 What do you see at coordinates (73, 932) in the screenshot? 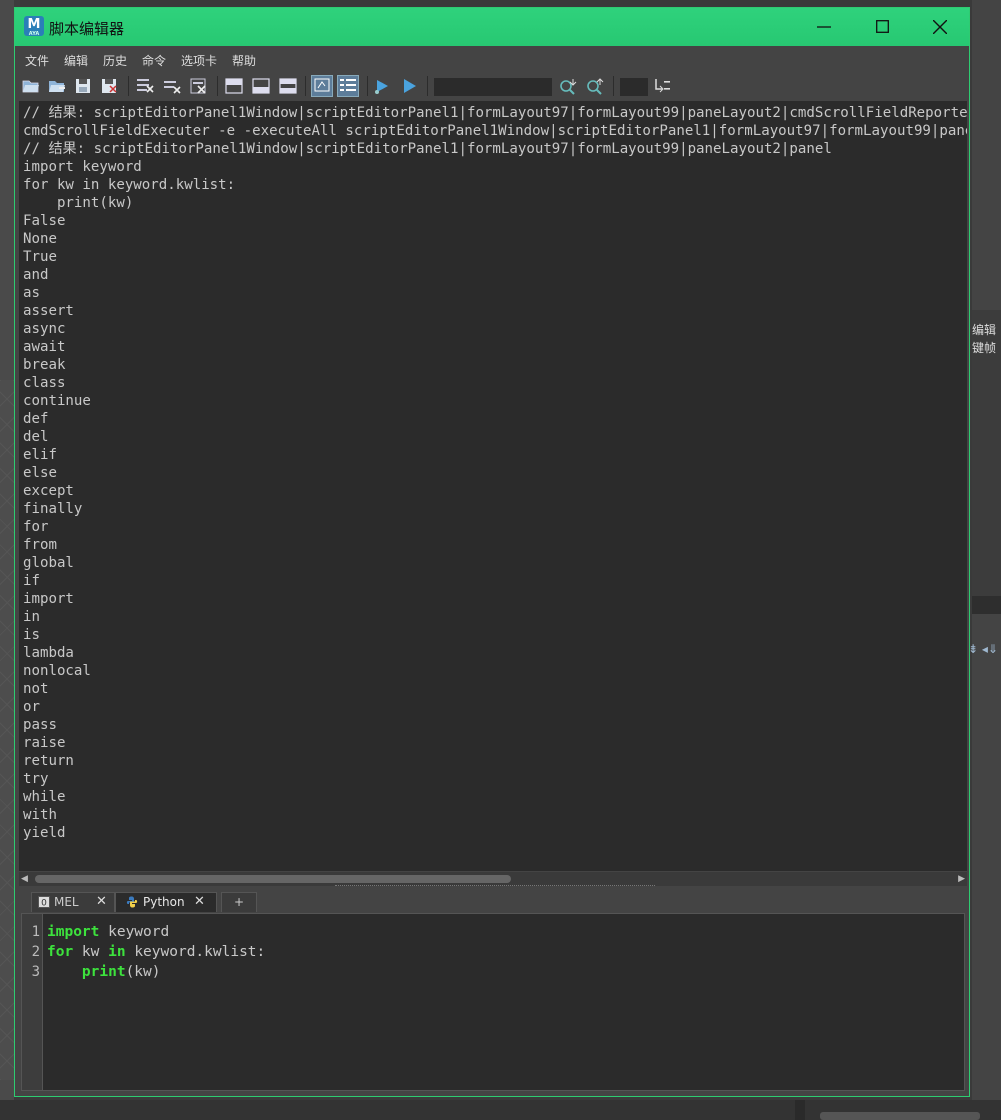
I see `code-keyword: import` at bounding box center [73, 932].